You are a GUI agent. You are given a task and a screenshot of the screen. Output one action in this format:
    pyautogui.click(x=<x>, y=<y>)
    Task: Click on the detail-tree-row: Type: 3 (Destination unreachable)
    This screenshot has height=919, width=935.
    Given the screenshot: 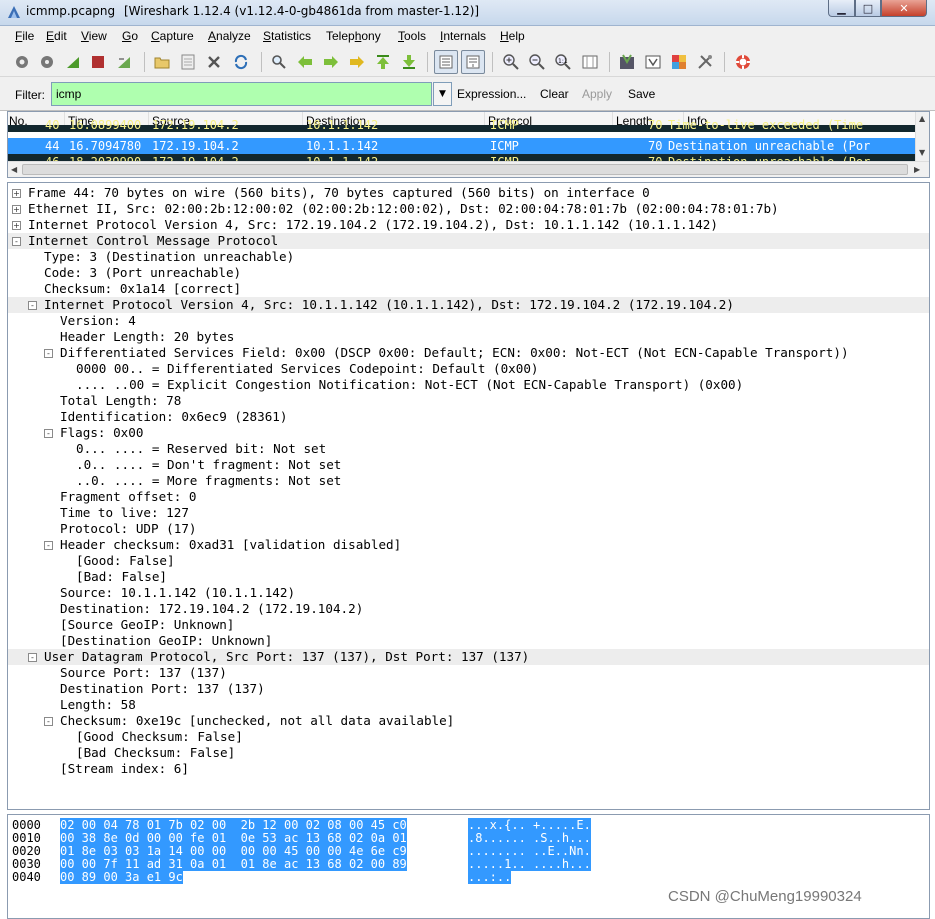 What is the action you would take?
    pyautogui.click(x=468, y=257)
    